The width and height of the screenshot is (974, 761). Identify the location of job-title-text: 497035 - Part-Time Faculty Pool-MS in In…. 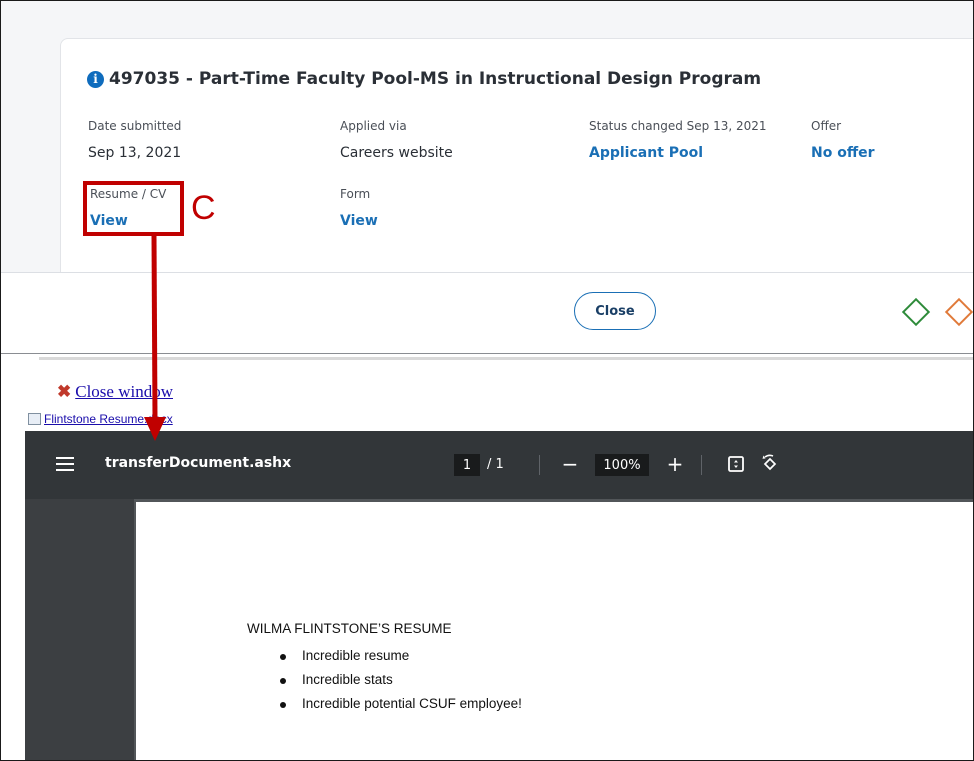
(435, 79).